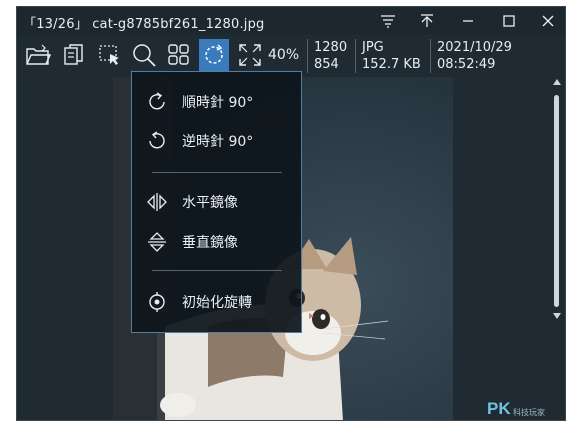 This screenshot has width=577, height=435. What do you see at coordinates (283, 55) in the screenshot?
I see `zoom-level: 40%` at bounding box center [283, 55].